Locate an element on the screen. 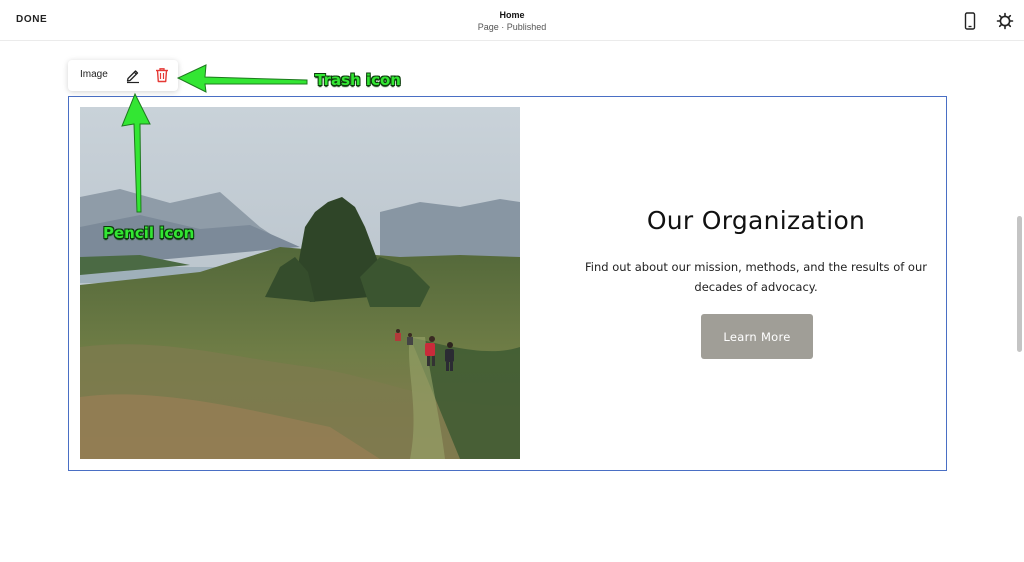 This screenshot has width=1024, height=562. trash-icon-annotation: Trash icon is located at coordinates (358, 80).